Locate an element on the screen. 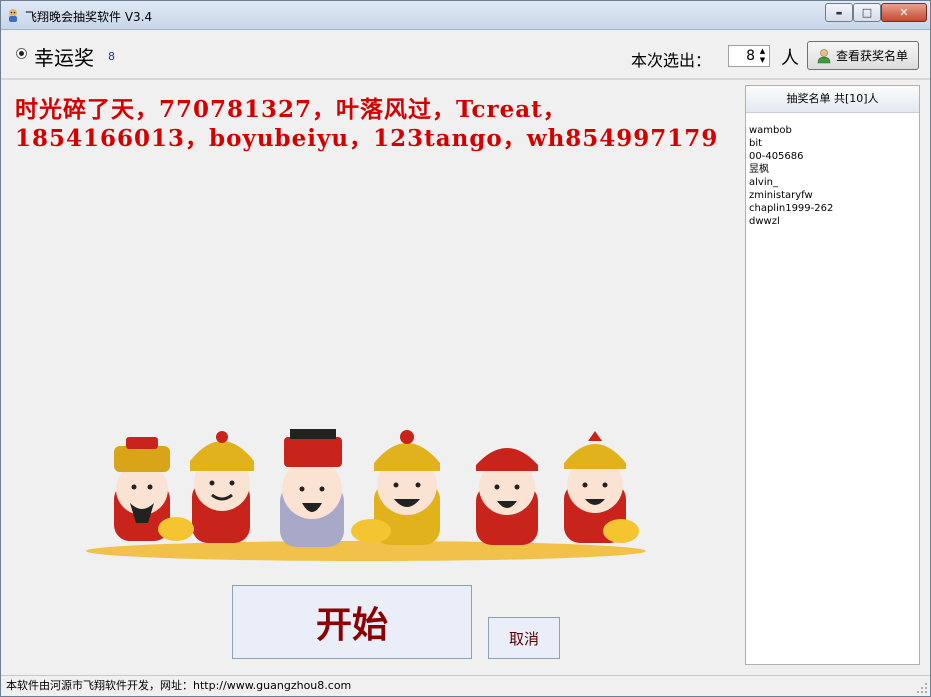 This screenshot has width=931, height=697. list-item: dwwzl is located at coordinates (791, 221).